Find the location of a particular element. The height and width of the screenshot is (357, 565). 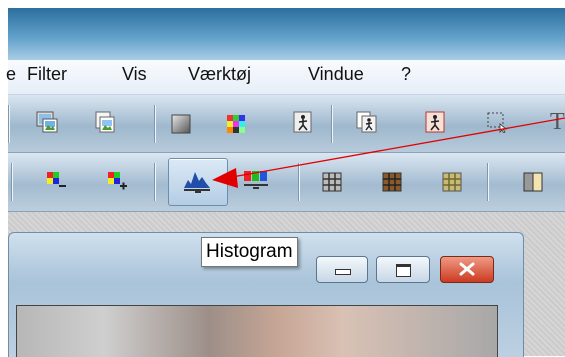

close-icon is located at coordinates (467, 269).